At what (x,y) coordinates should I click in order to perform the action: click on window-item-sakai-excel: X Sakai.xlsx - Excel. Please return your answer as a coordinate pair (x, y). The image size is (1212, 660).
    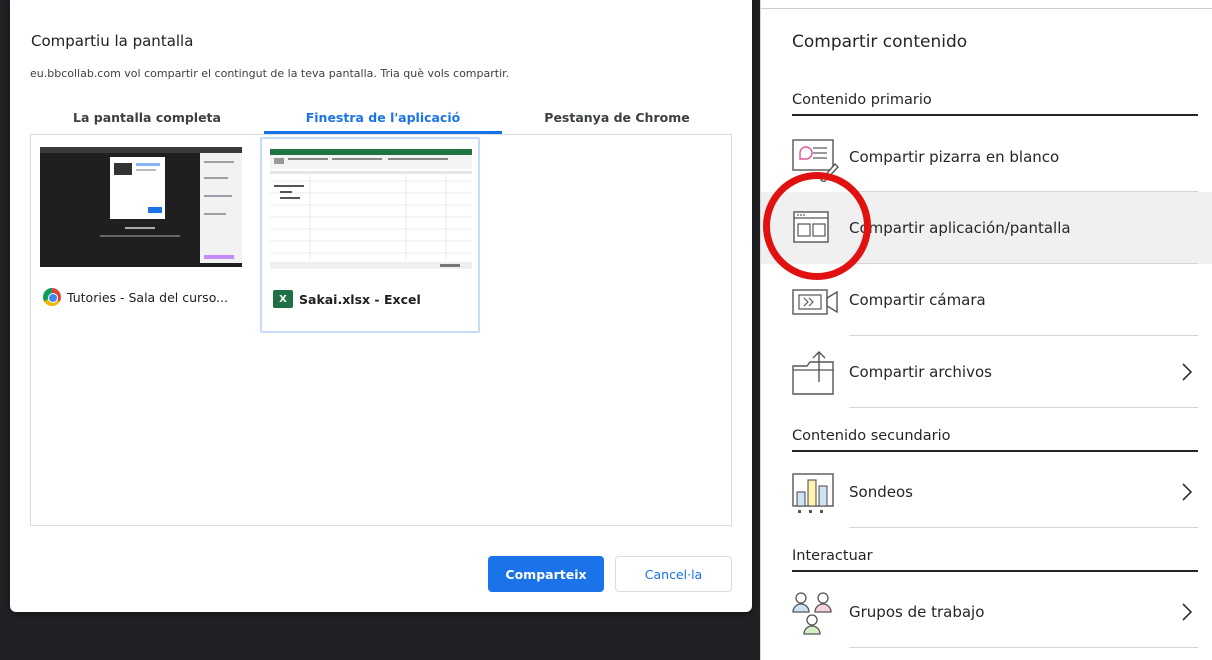
    Looking at the image, I should click on (370, 235).